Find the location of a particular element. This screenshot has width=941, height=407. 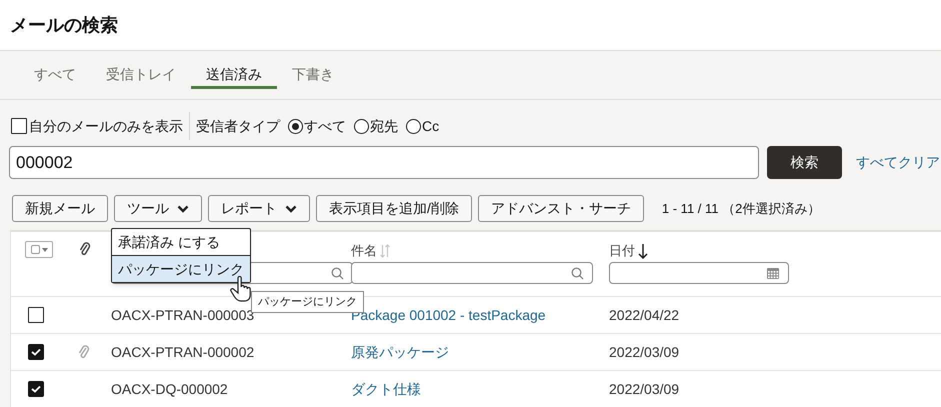

radio-label: すべて is located at coordinates (325, 126).